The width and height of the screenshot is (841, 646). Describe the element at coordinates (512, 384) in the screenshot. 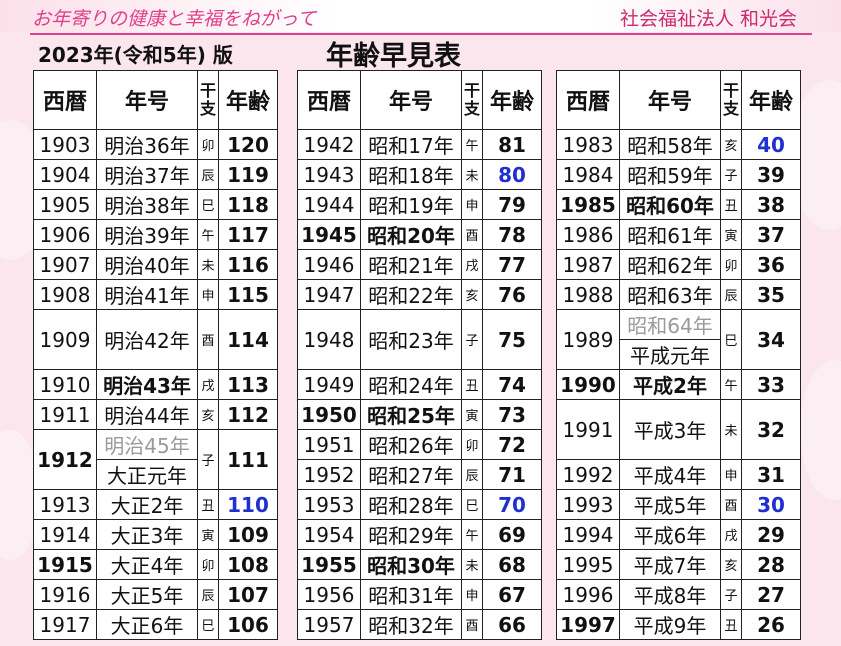

I see `age-cell: 74` at that location.